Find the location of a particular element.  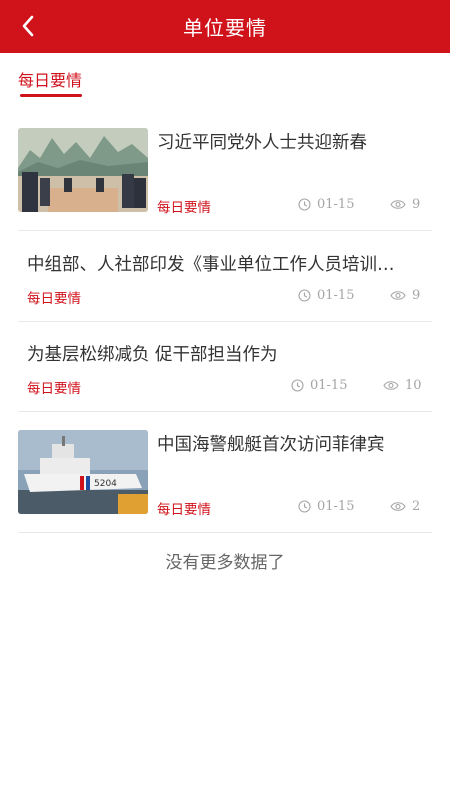

chevron-left-icon is located at coordinates (28, 26).